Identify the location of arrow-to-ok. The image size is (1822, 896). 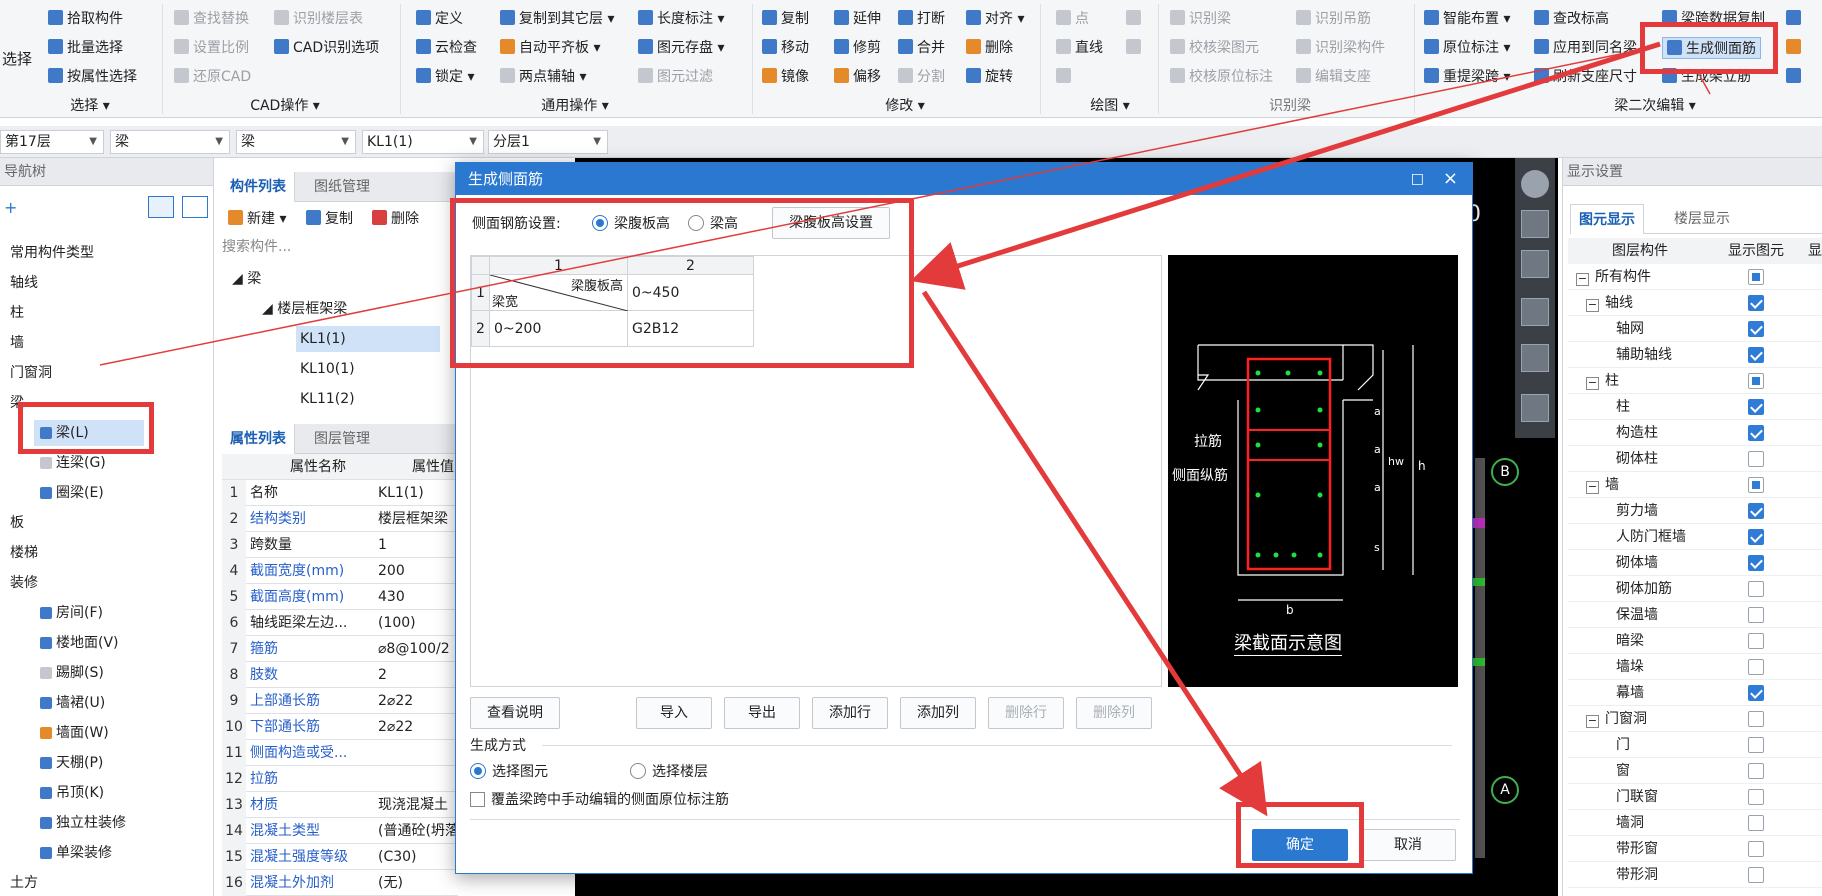
(1094, 553).